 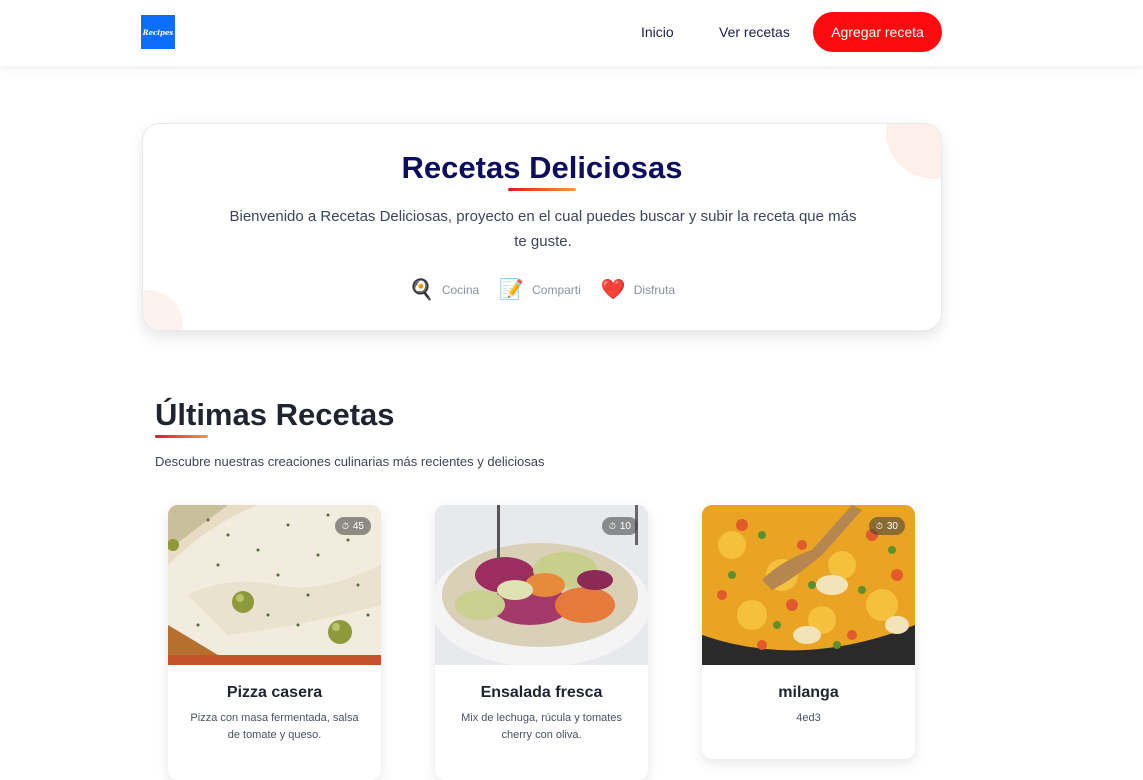 I want to click on hero-features: 🍳 Cocina 📝 Comparti ❤️ Disfruta, so click(x=542, y=290).